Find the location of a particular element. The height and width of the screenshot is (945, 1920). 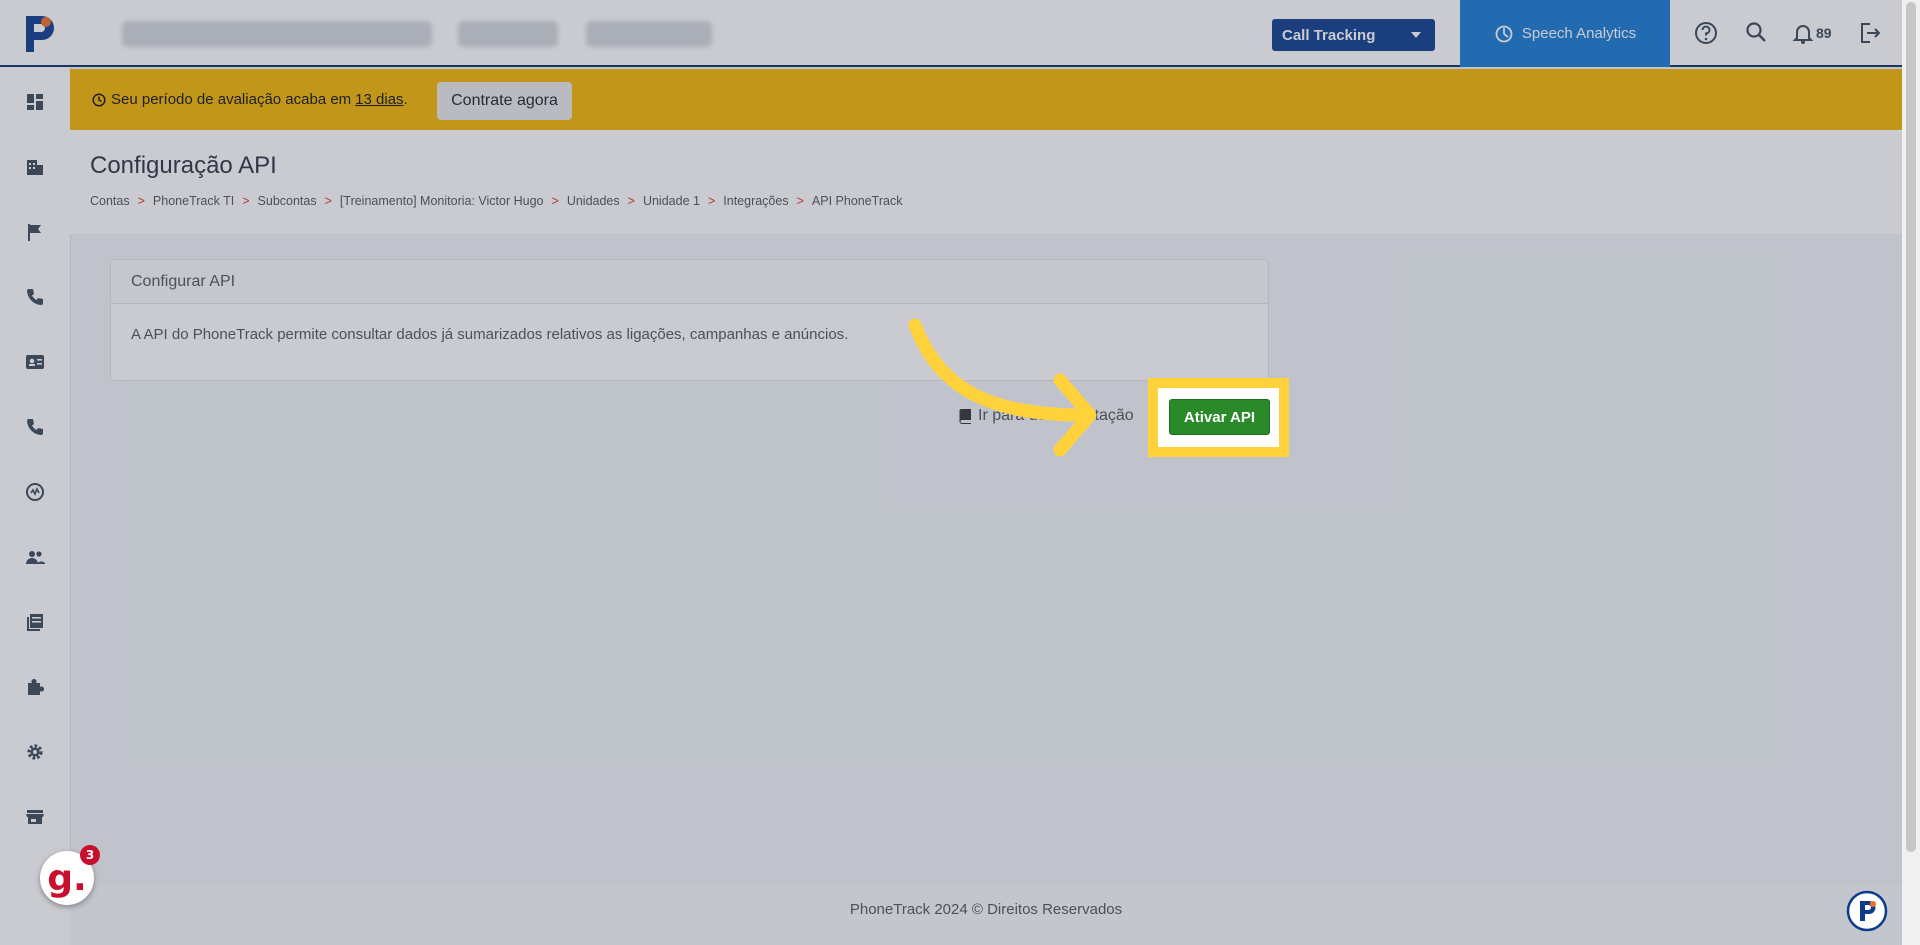

users-icon is located at coordinates (35, 557).